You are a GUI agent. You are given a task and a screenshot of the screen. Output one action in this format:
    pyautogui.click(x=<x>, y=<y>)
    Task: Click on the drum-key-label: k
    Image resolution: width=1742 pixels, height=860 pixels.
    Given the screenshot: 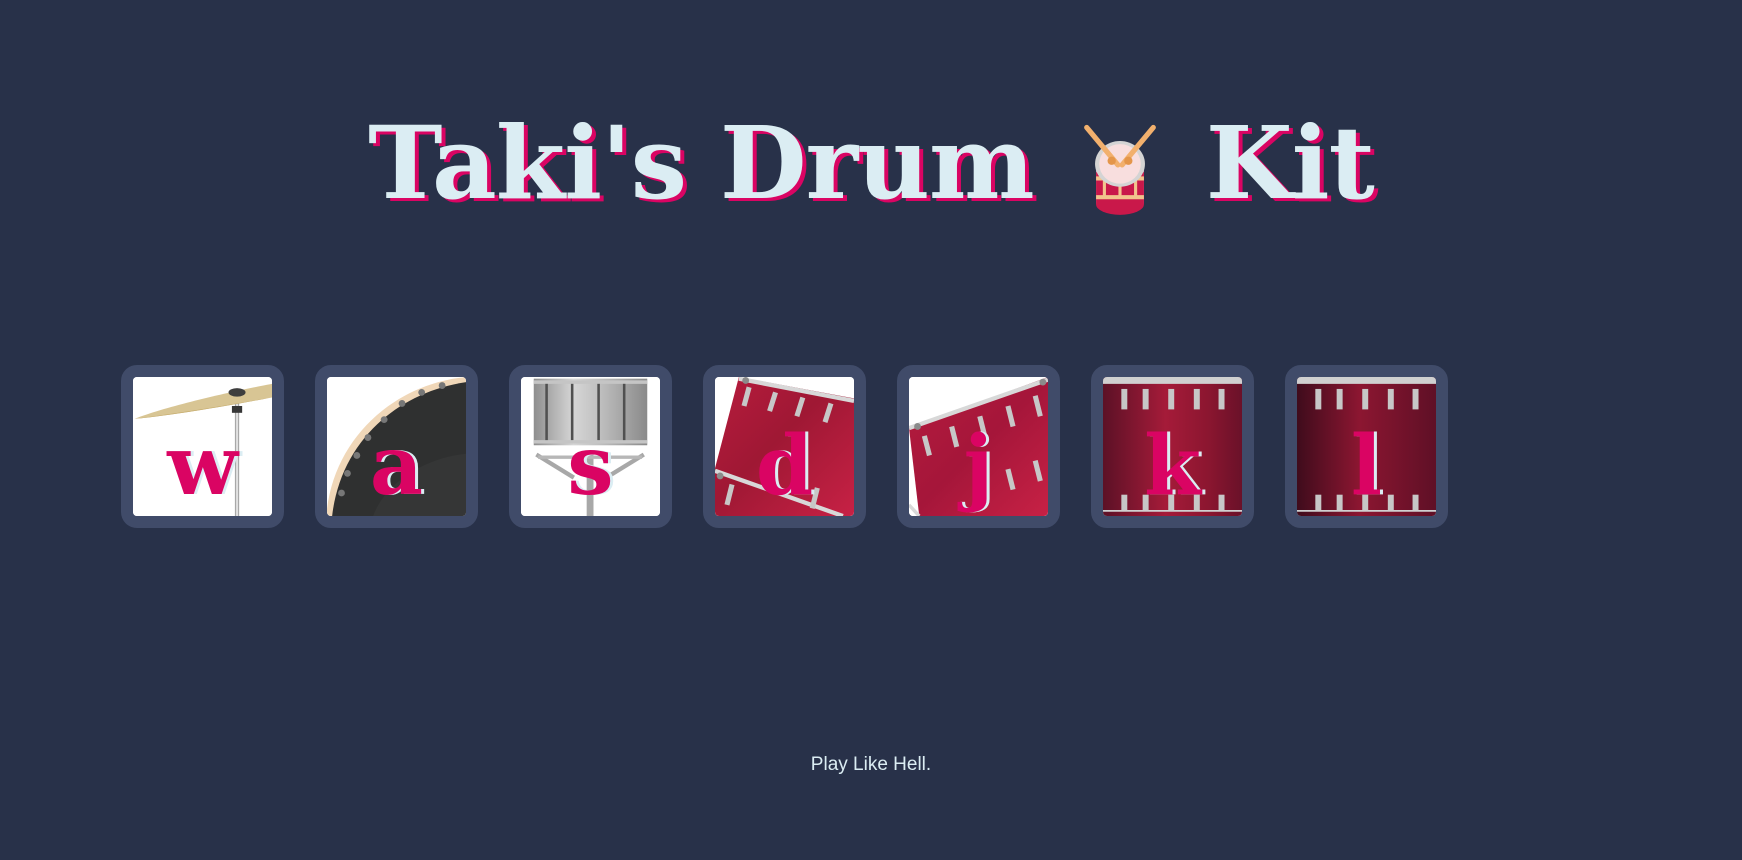 What is the action you would take?
    pyautogui.click(x=1172, y=466)
    